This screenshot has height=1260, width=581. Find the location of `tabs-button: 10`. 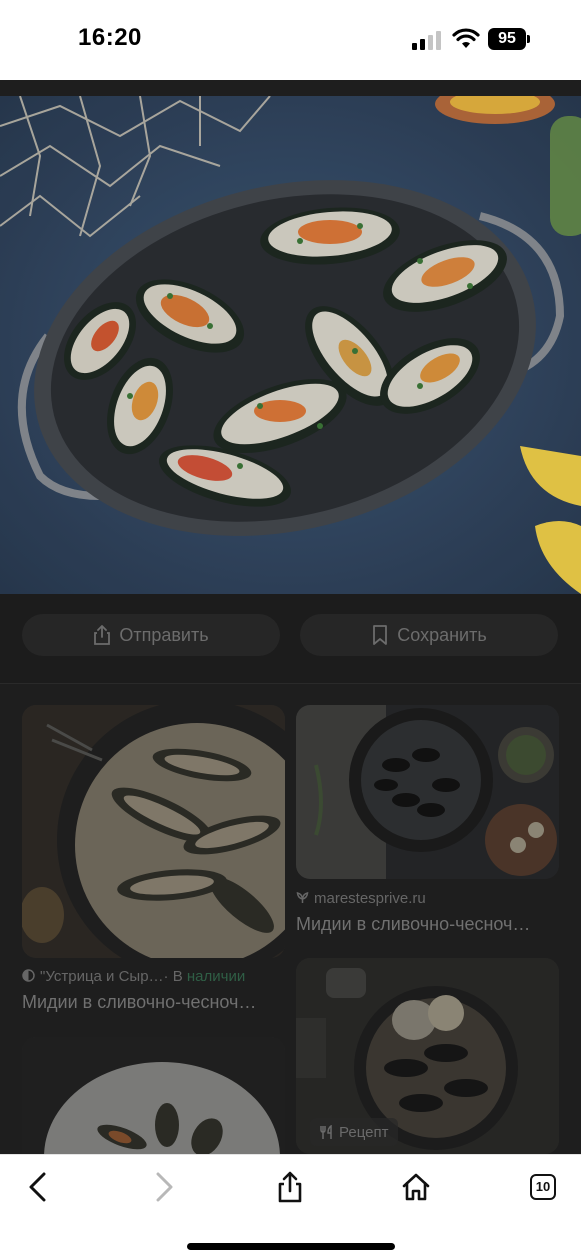

tabs-button: 10 is located at coordinates (543, 1187).